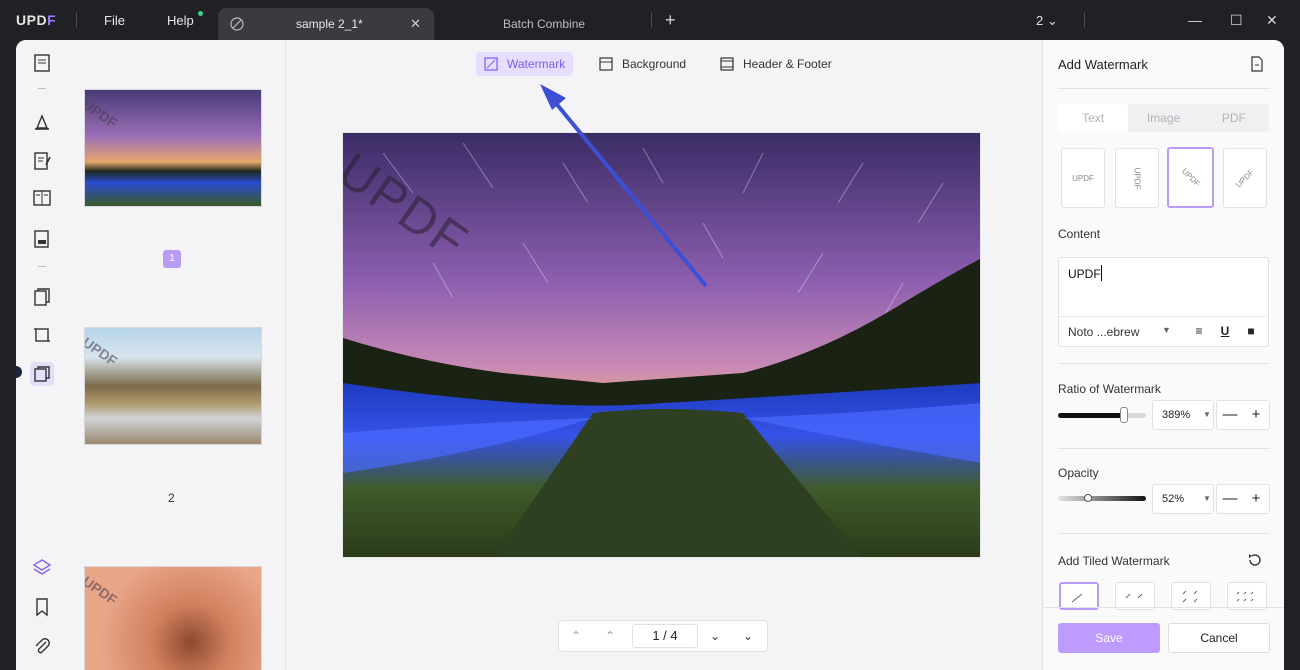 Image resolution: width=1300 pixels, height=670 pixels. Describe the element at coordinates (329, 24) in the screenshot. I see `tab-title: sample 2_1*` at that location.